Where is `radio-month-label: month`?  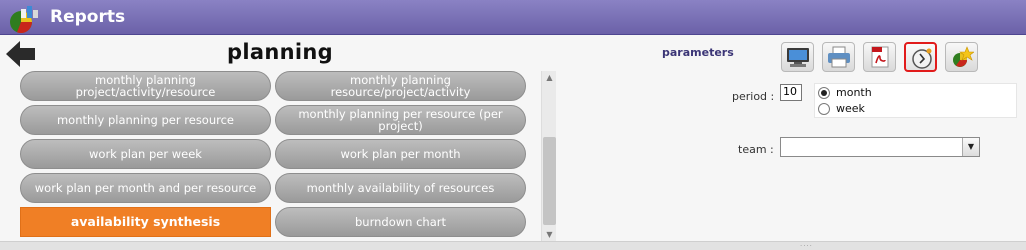
radio-month-label: month is located at coordinates (854, 92).